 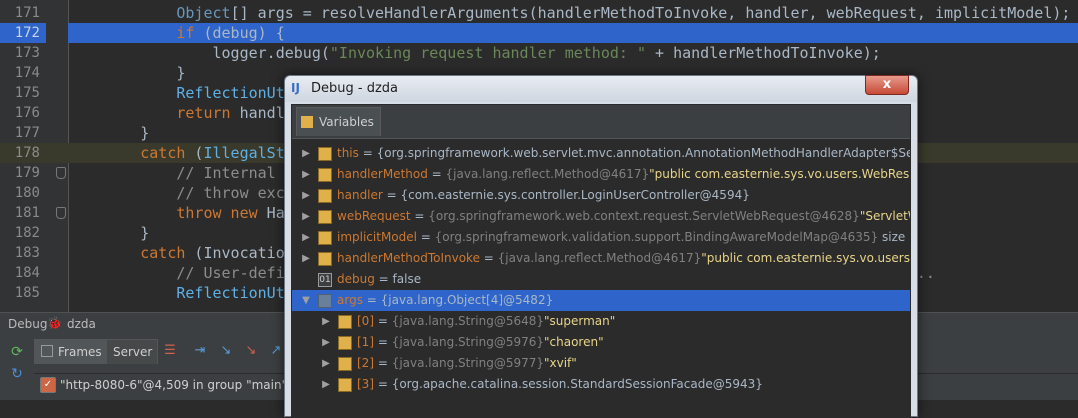 I want to click on close-button: x, so click(x=887, y=85).